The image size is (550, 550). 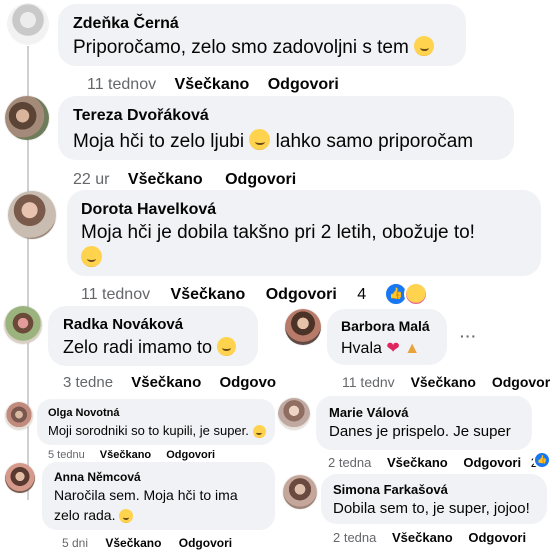 I want to click on more-options-button: ···, so click(x=468, y=336).